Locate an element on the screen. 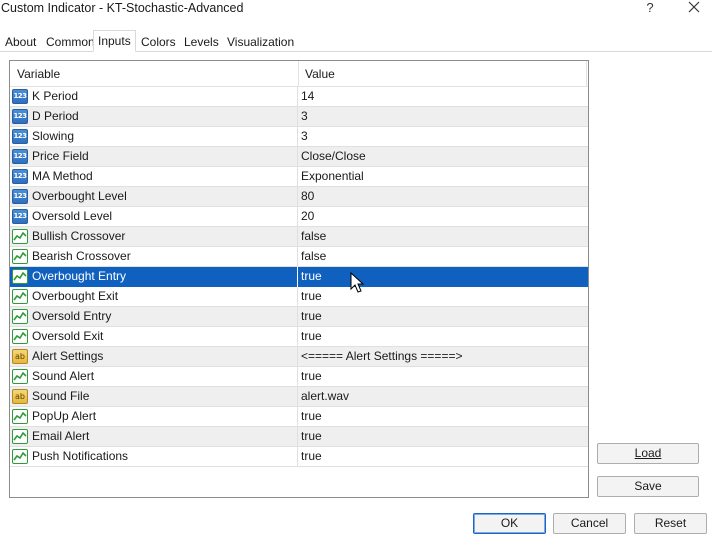 Image resolution: width=712 pixels, height=540 pixels. table-row: Overbought Entry true is located at coordinates (299, 277).